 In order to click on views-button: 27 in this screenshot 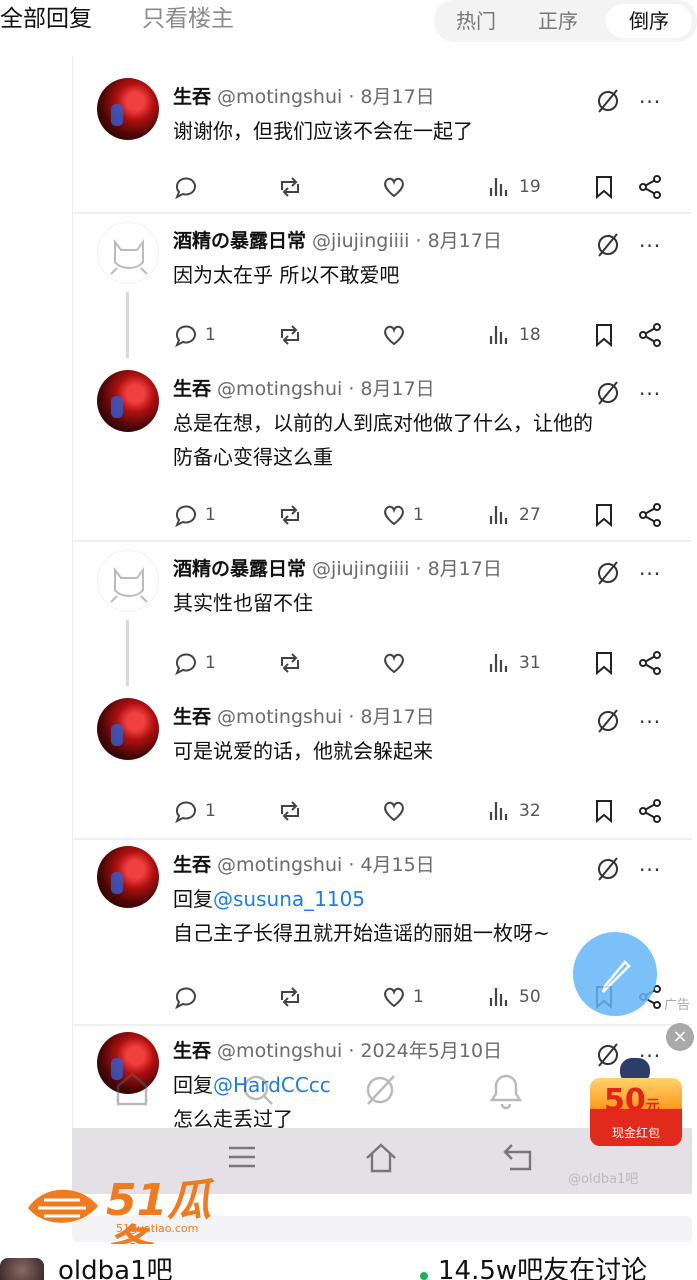, I will do `click(514, 515)`.